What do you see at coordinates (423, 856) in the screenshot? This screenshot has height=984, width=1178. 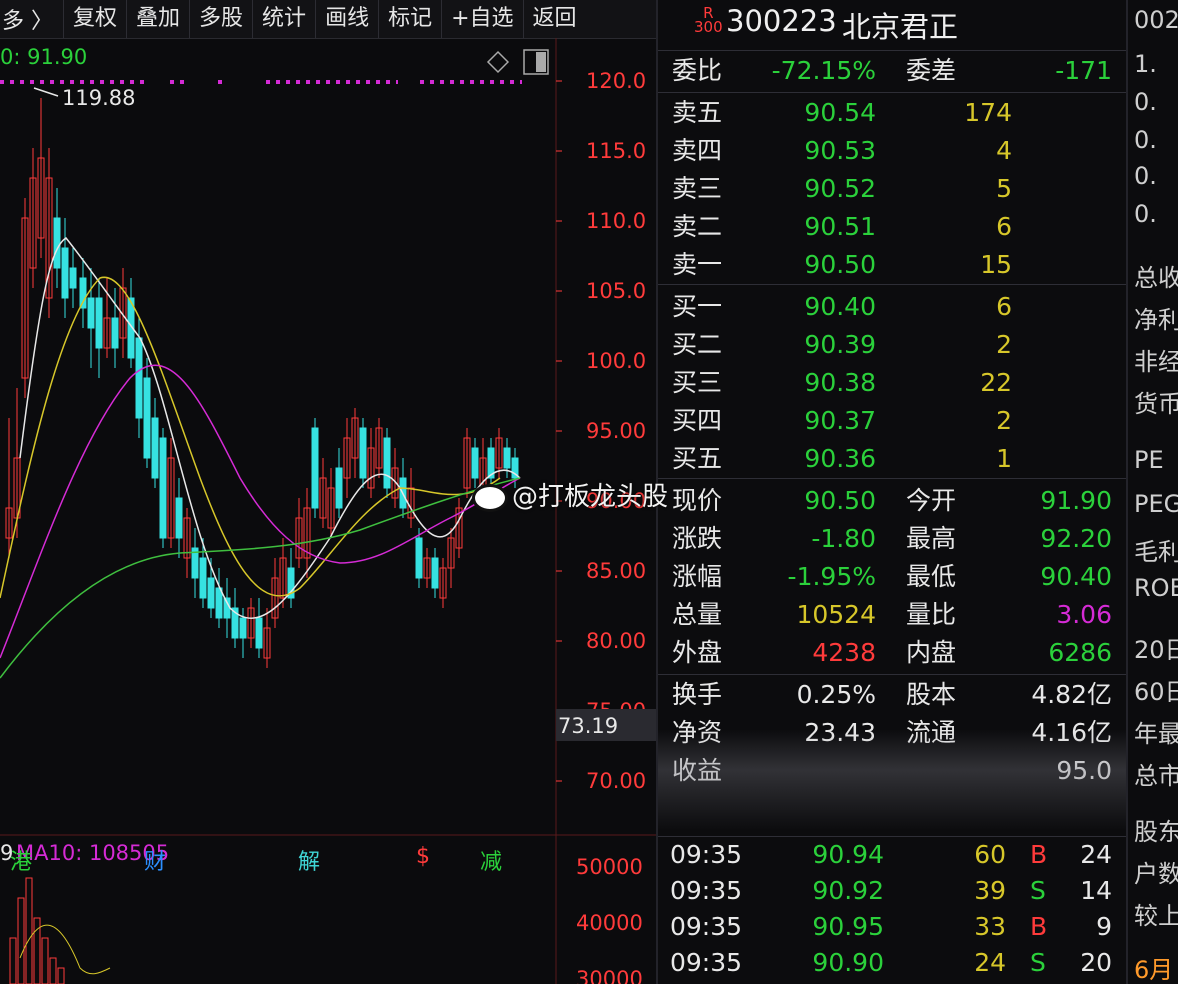 I see `event-tag: $` at bounding box center [423, 856].